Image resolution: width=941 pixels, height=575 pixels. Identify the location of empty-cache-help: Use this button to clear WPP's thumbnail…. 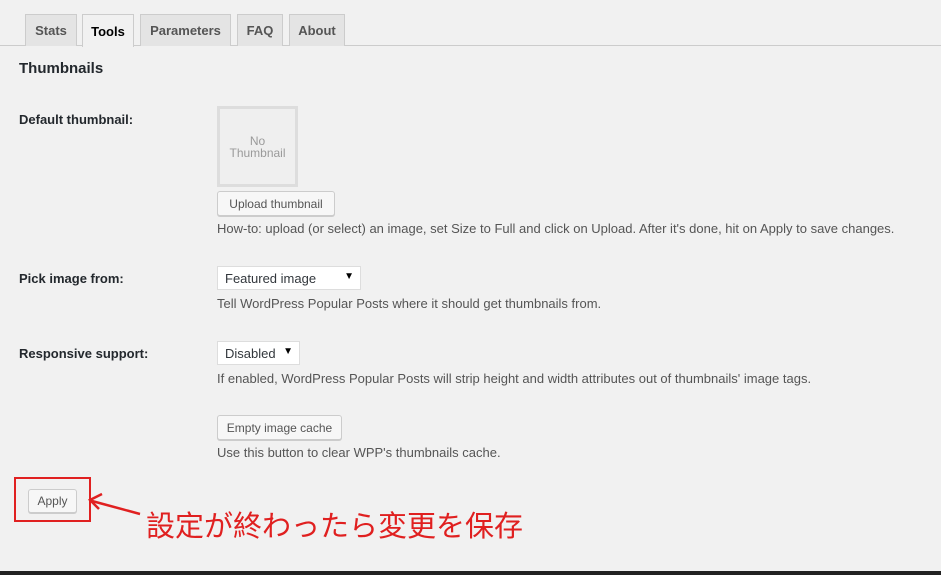
(359, 452).